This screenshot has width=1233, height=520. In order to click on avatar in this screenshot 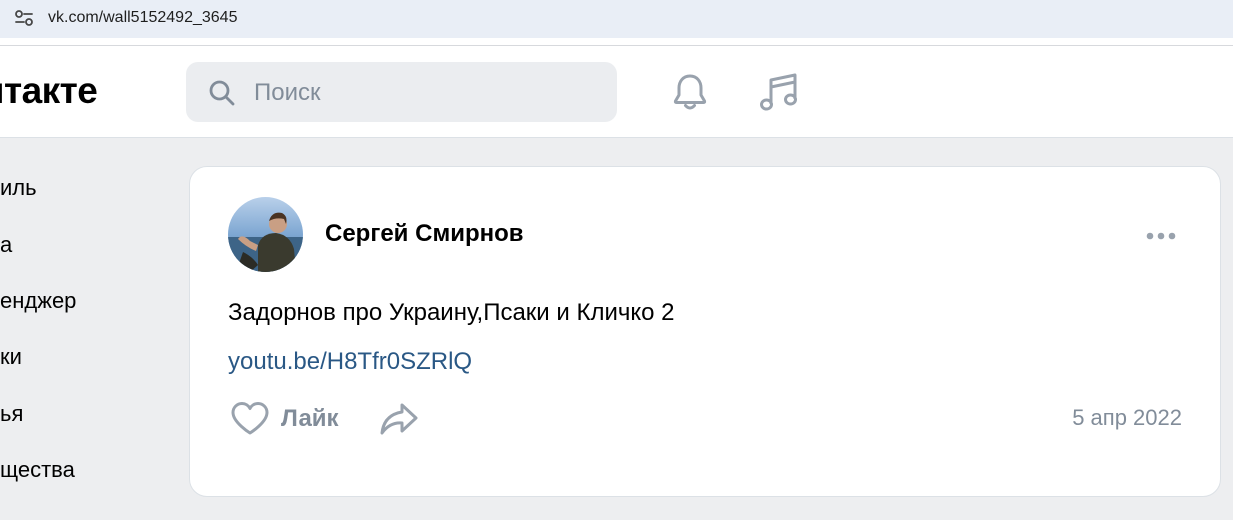, I will do `click(265, 234)`.